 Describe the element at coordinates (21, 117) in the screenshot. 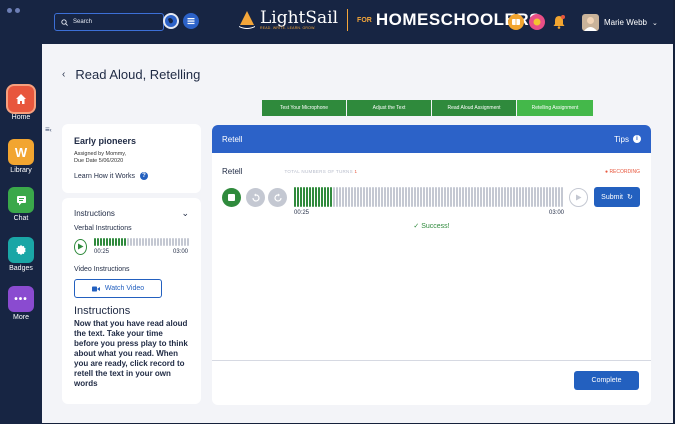

I see `nav-label: Home` at that location.